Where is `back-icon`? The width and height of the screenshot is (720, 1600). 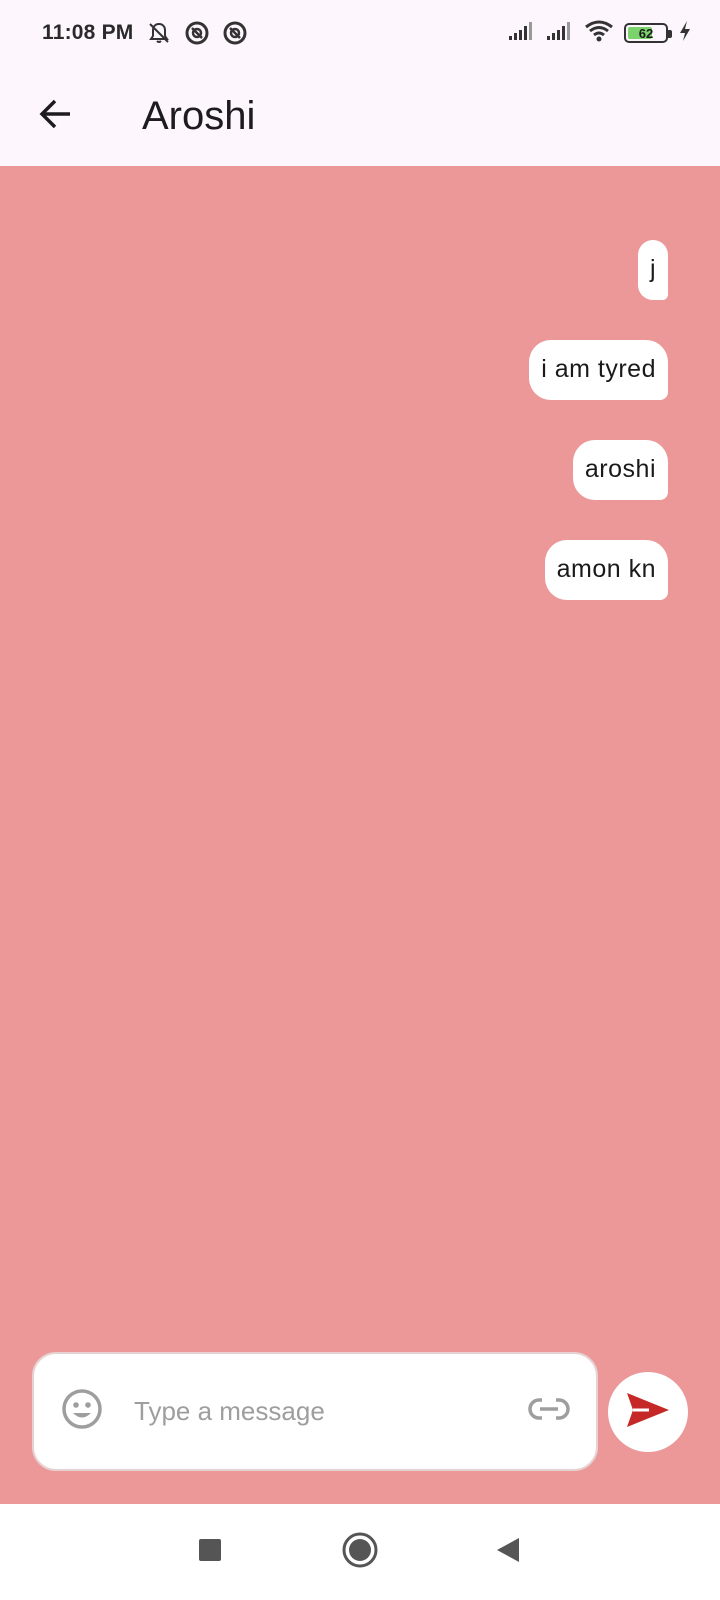
back-icon is located at coordinates (508, 1552).